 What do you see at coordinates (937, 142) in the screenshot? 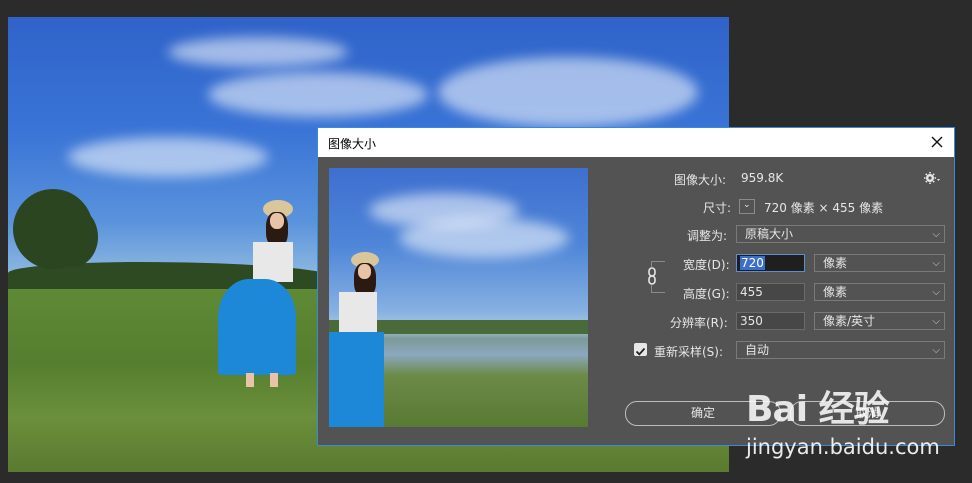
I see `close-icon` at bounding box center [937, 142].